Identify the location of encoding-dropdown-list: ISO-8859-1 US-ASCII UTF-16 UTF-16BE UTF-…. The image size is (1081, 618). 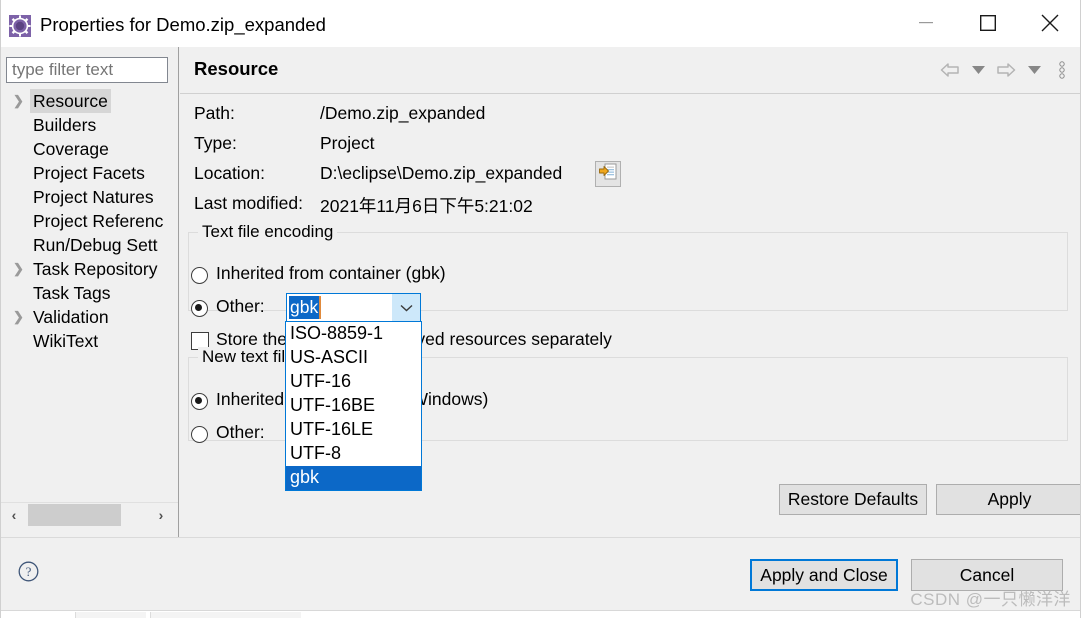
(353, 406).